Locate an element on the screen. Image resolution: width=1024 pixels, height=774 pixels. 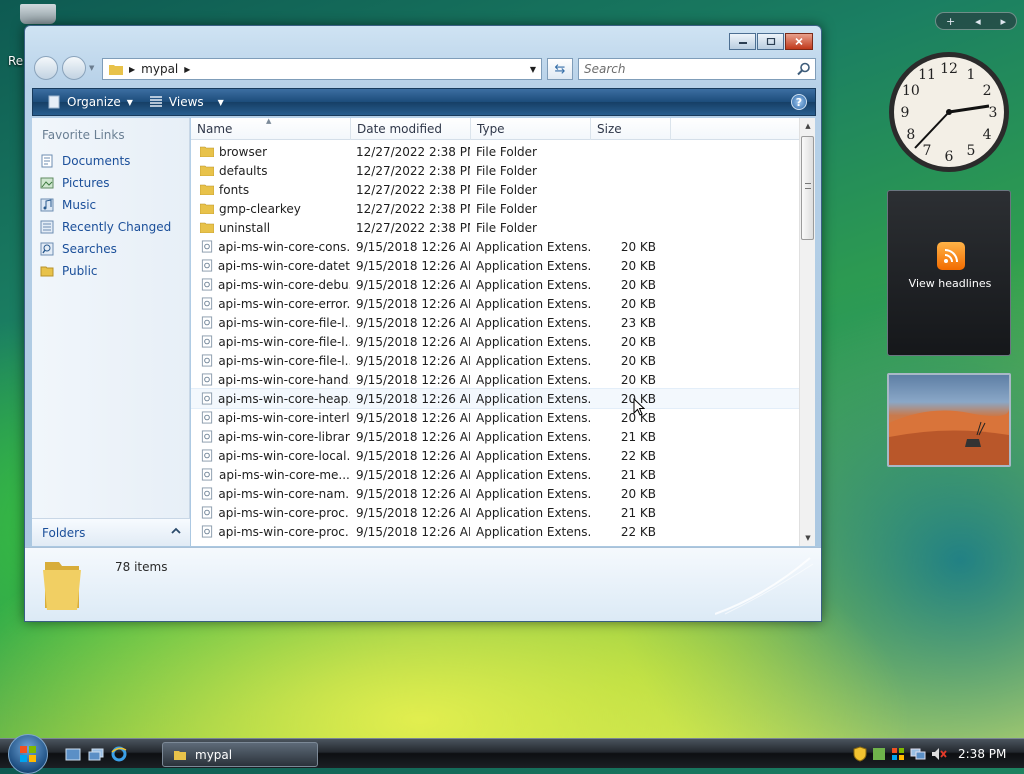
network-icon is located at coordinates (918, 754).